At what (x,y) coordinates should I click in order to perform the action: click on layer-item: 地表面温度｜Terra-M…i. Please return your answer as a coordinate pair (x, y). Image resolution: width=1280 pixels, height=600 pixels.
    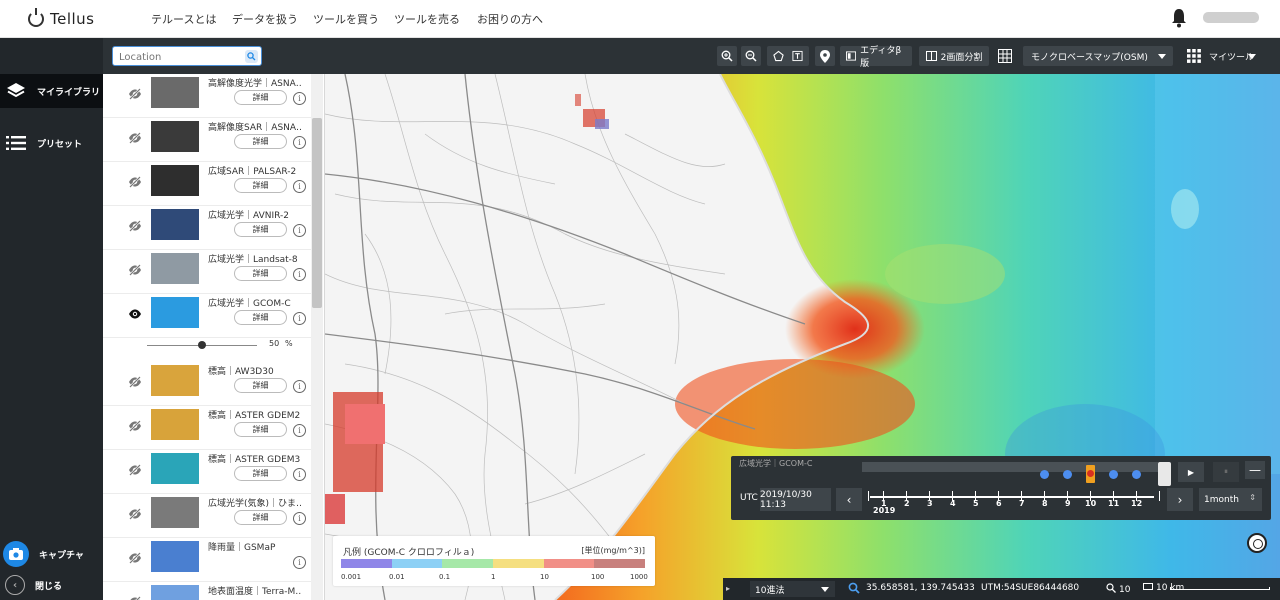
    Looking at the image, I should click on (207, 591).